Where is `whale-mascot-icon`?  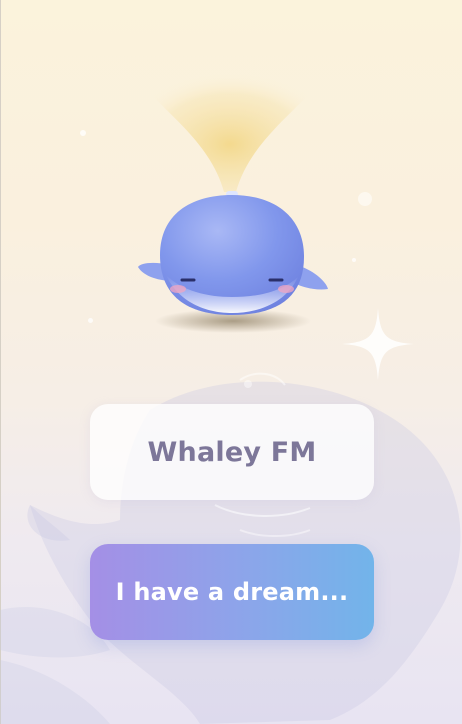
whale-mascot-icon is located at coordinates (233, 262).